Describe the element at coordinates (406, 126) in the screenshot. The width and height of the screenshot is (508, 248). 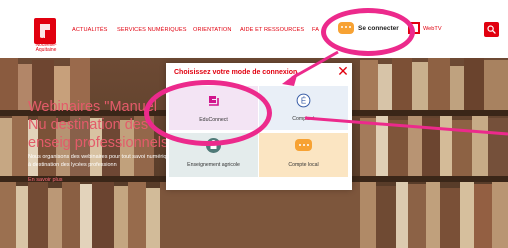
I see `arrow-to-right-edge` at that location.